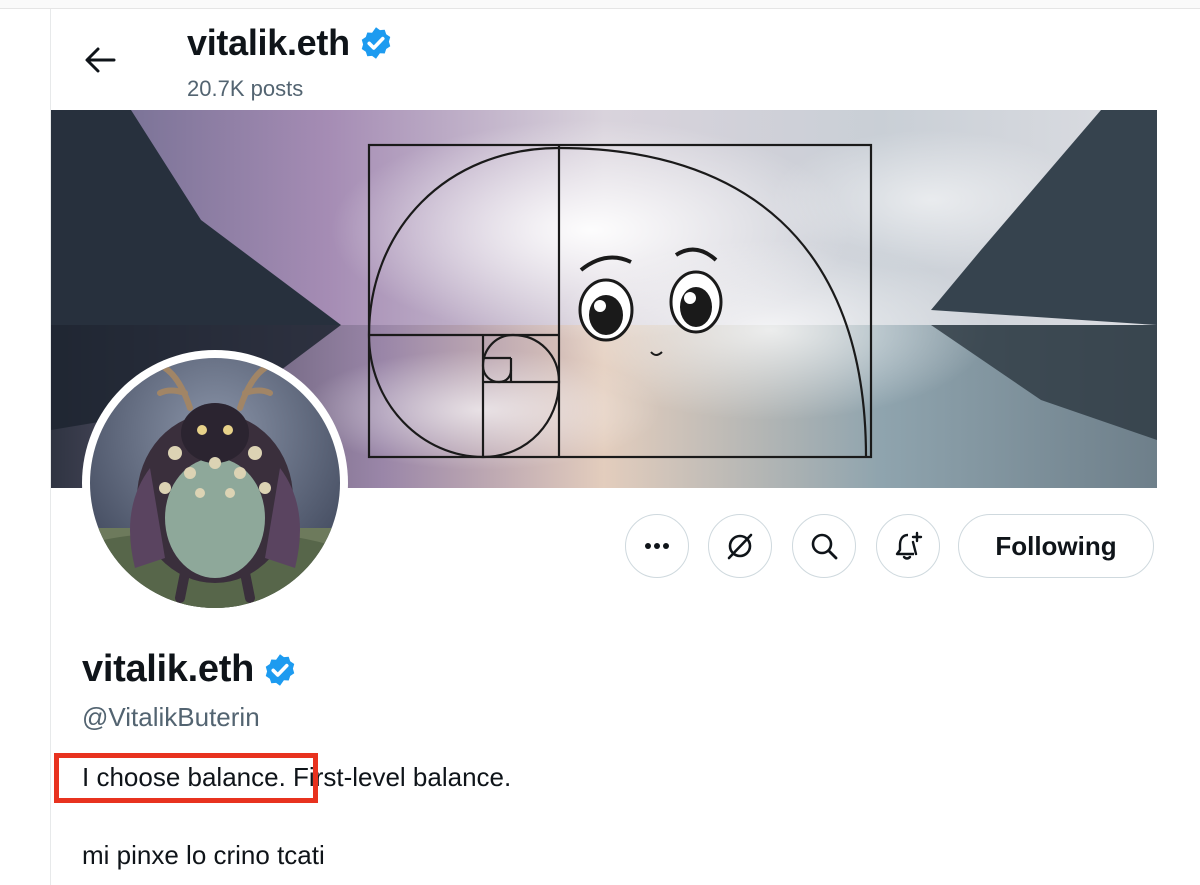 The width and height of the screenshot is (1200, 885). I want to click on profile-avatar, so click(215, 483).